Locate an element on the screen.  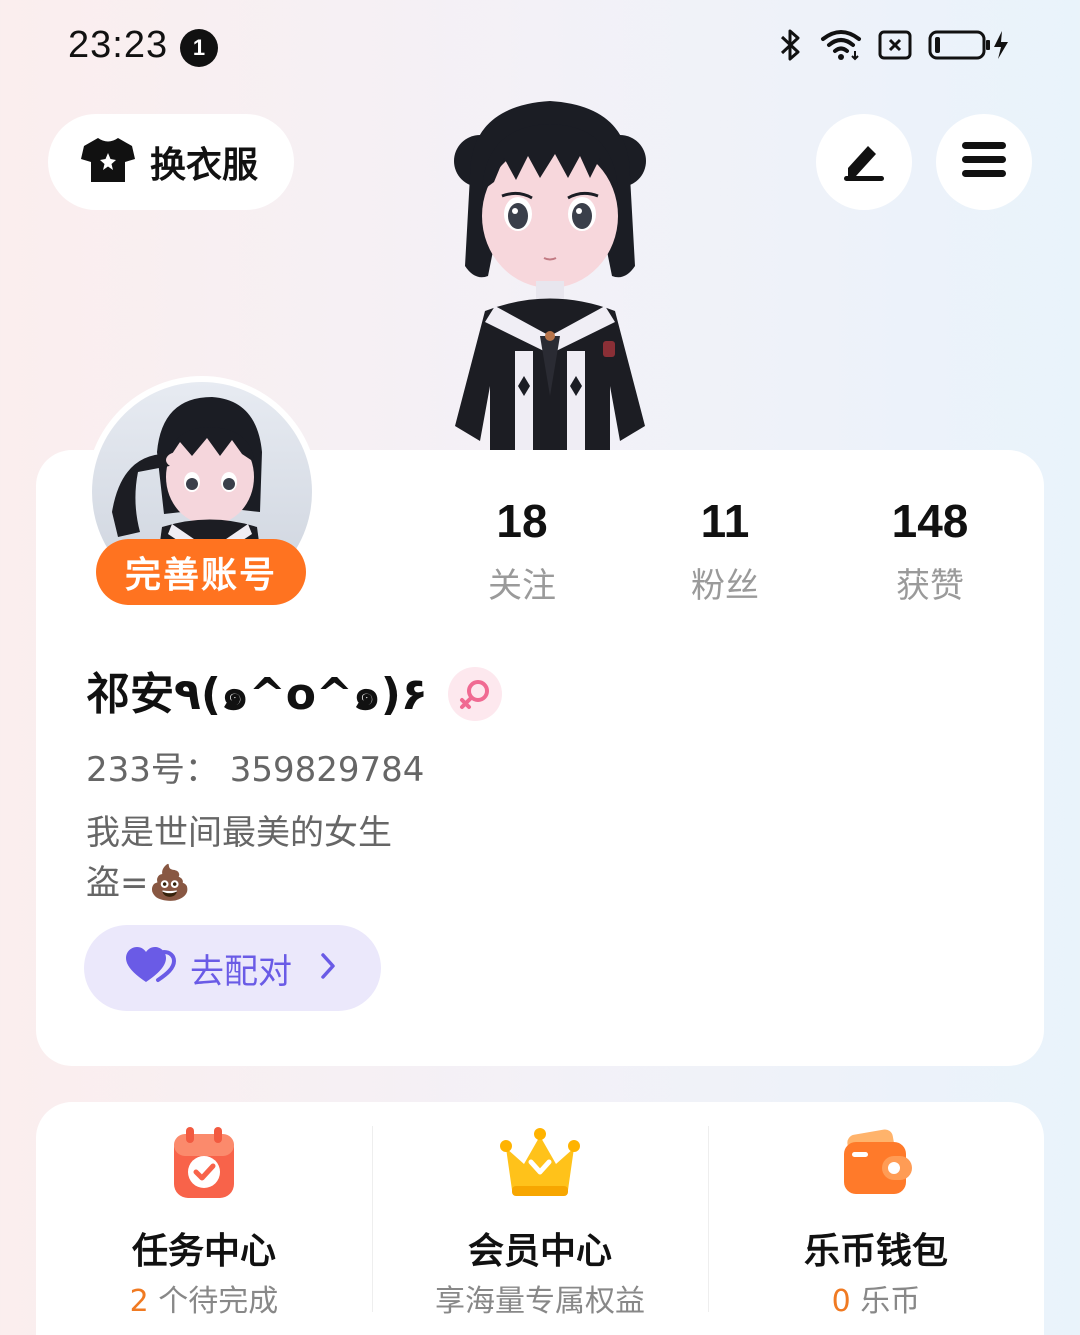
account-id: 233号： 359829784 is located at coordinates (255, 770).